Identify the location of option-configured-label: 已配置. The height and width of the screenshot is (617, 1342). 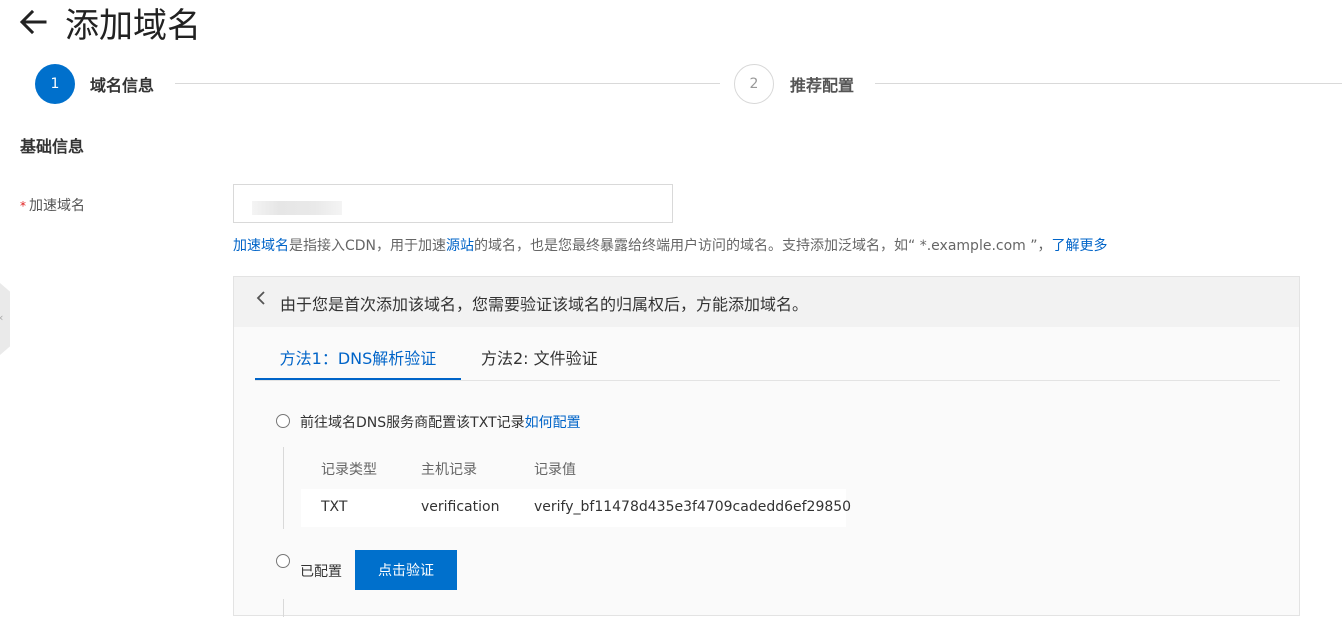
(321, 572).